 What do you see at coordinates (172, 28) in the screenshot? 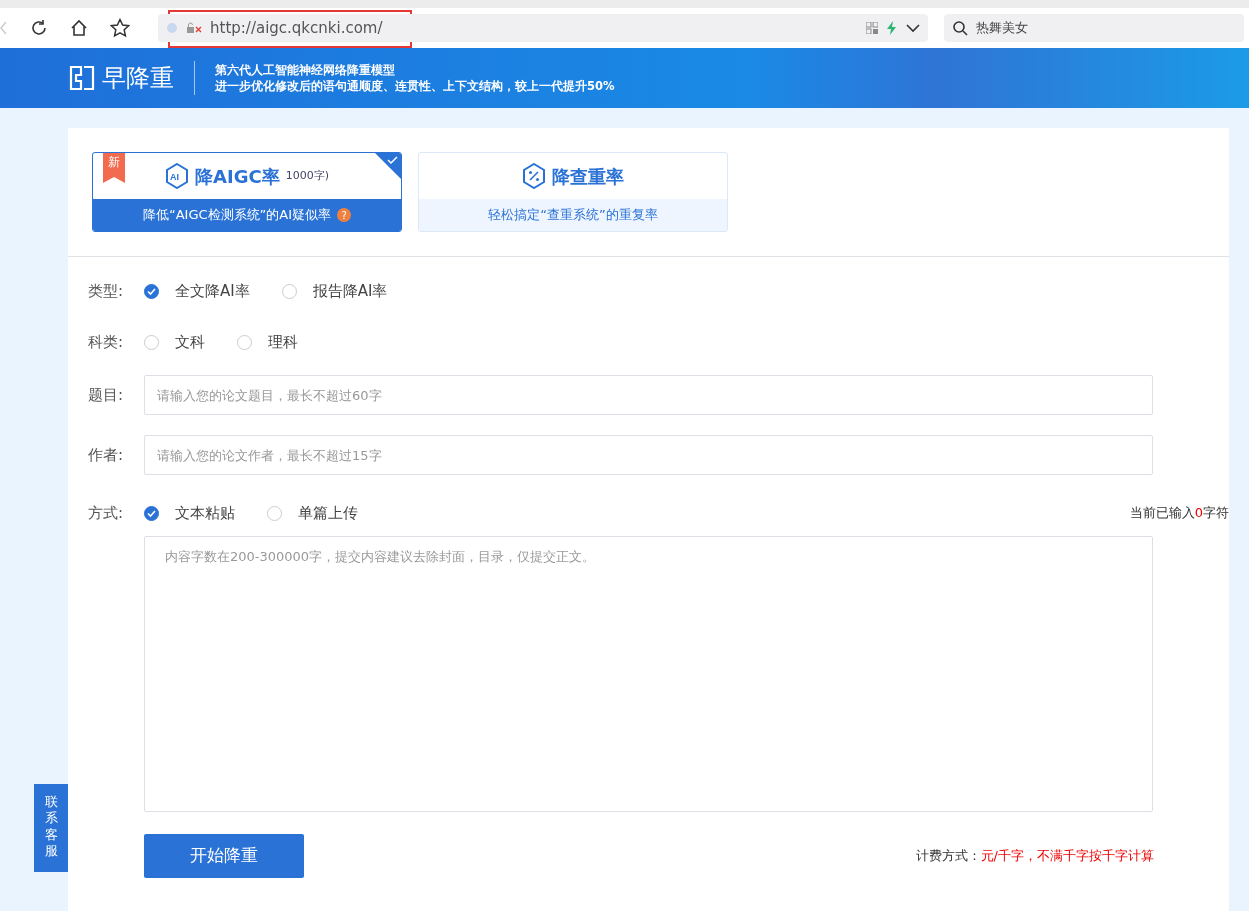
I see `site-icon` at bounding box center [172, 28].